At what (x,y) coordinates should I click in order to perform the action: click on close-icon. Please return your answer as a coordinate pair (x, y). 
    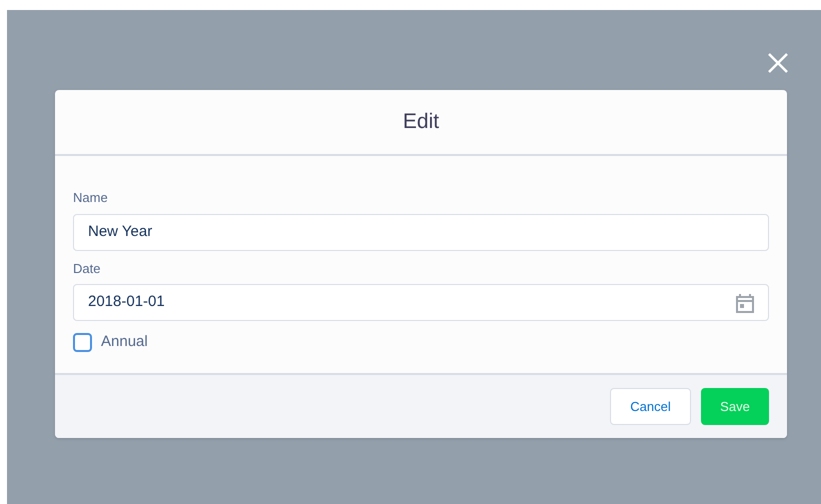
    Looking at the image, I should click on (778, 63).